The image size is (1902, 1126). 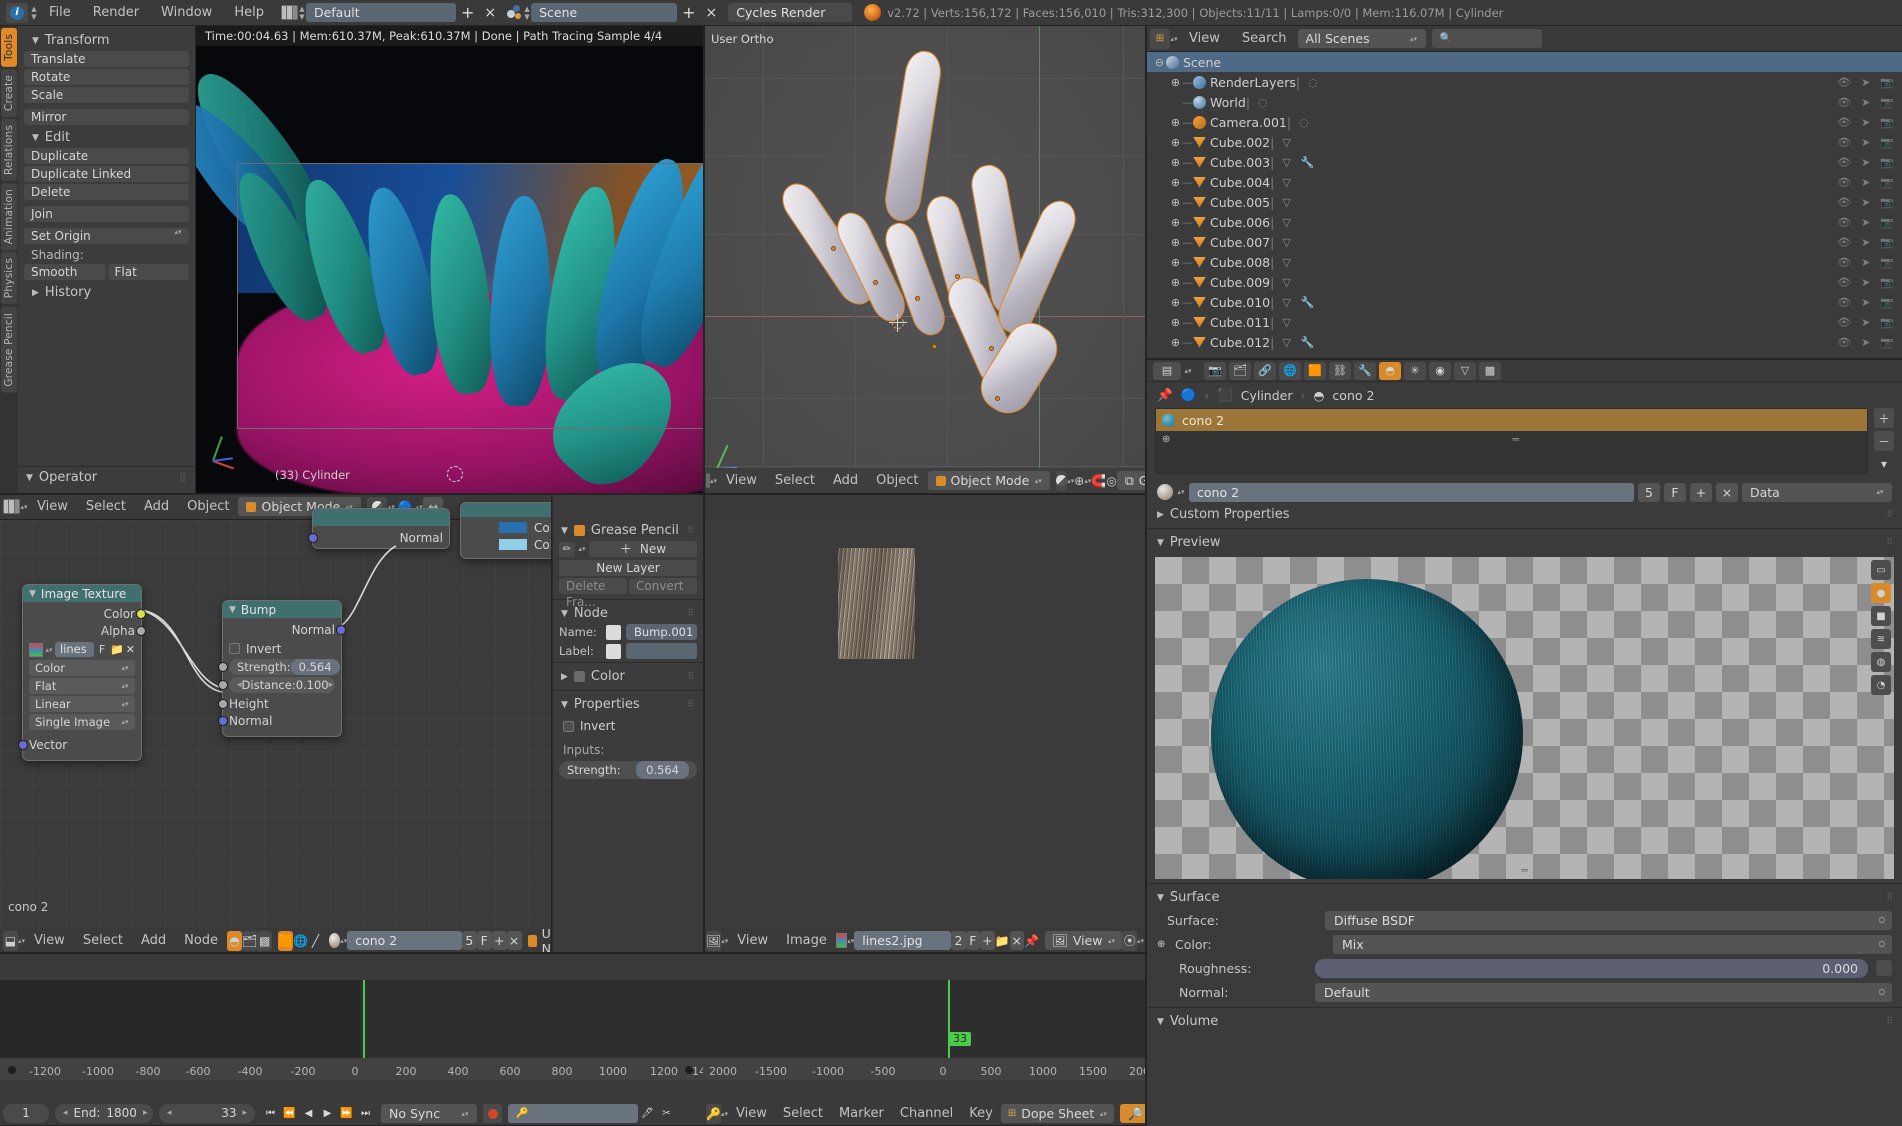 What do you see at coordinates (9, 92) in the screenshot?
I see `tool-tab-create: Create` at bounding box center [9, 92].